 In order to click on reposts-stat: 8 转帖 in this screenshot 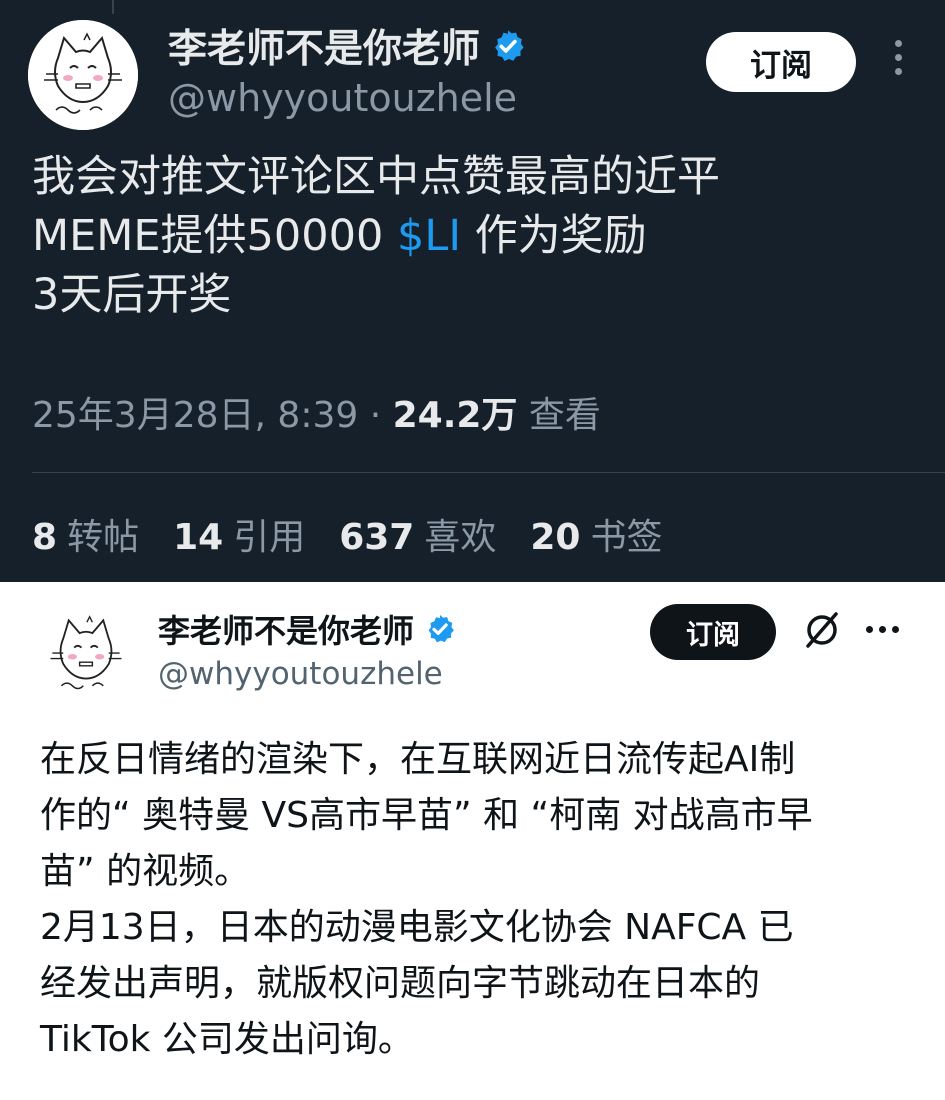, I will do `click(85, 534)`.